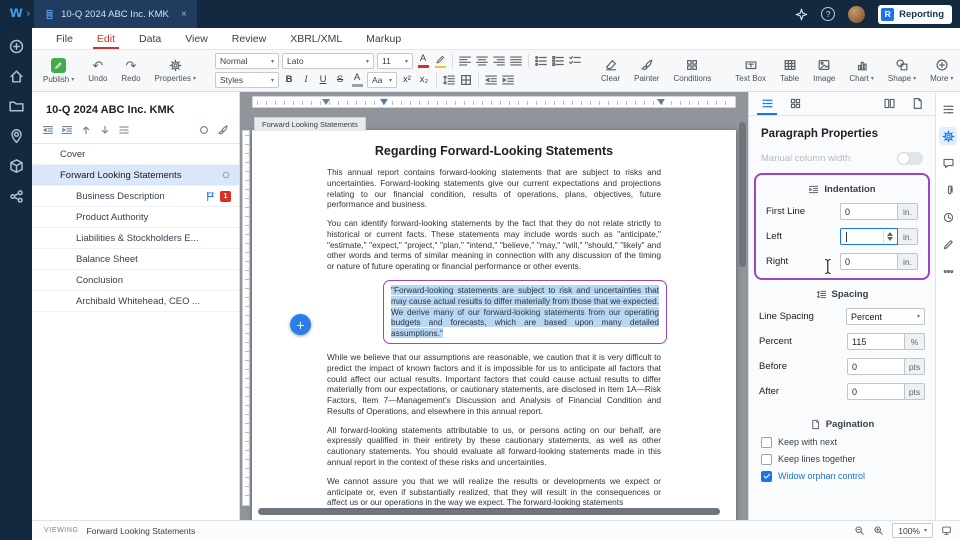  Describe the element at coordinates (889, 103) in the screenshot. I see `tab-columns` at that location.